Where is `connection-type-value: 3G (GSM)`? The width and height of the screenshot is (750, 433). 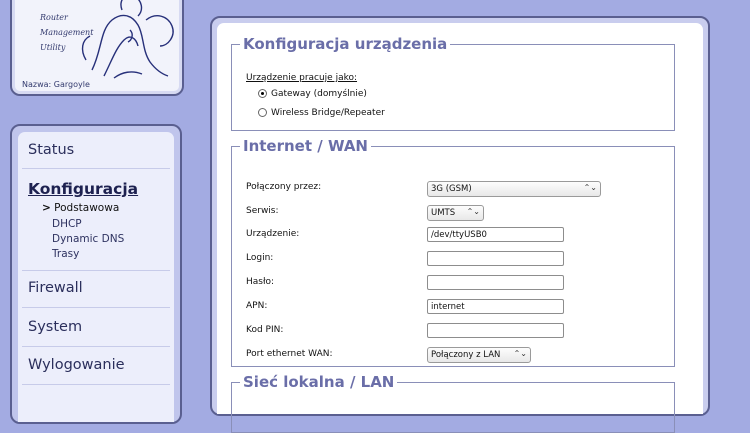 connection-type-value: 3G (GSM) is located at coordinates (451, 189).